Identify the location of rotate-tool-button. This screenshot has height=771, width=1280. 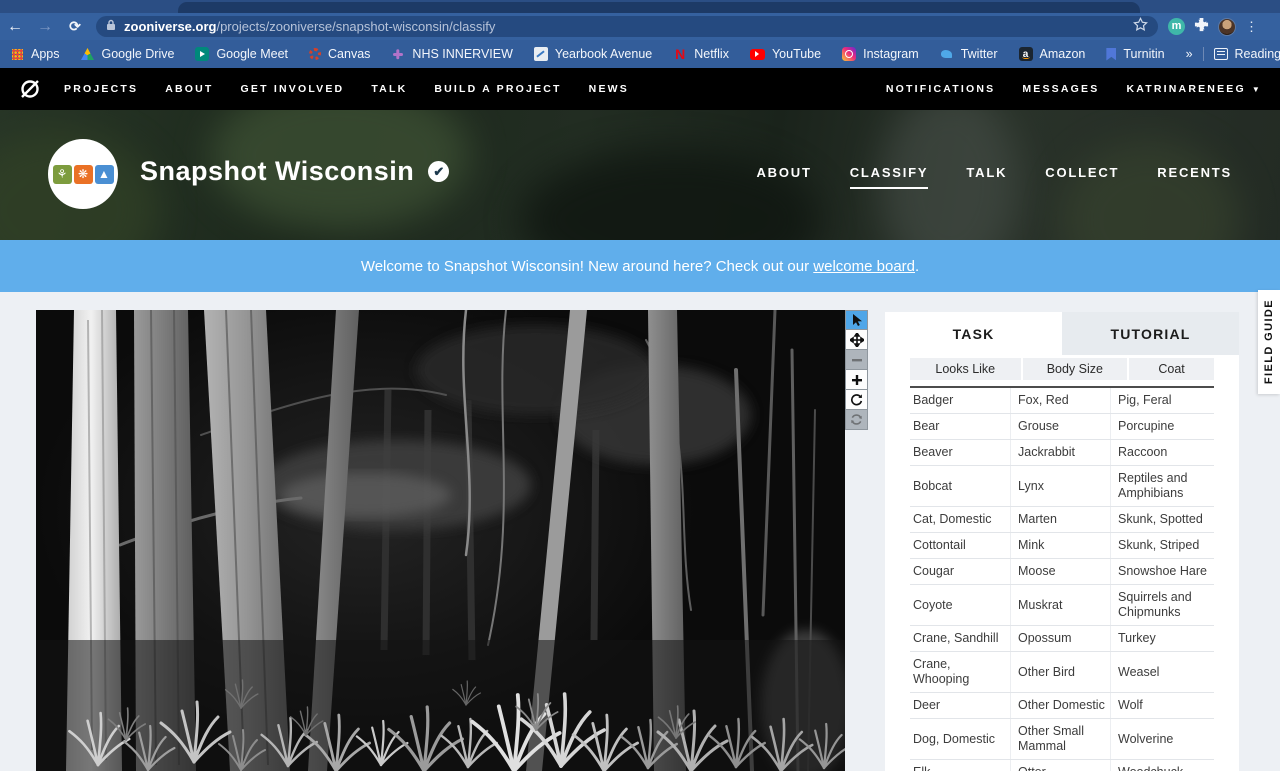
(856, 400).